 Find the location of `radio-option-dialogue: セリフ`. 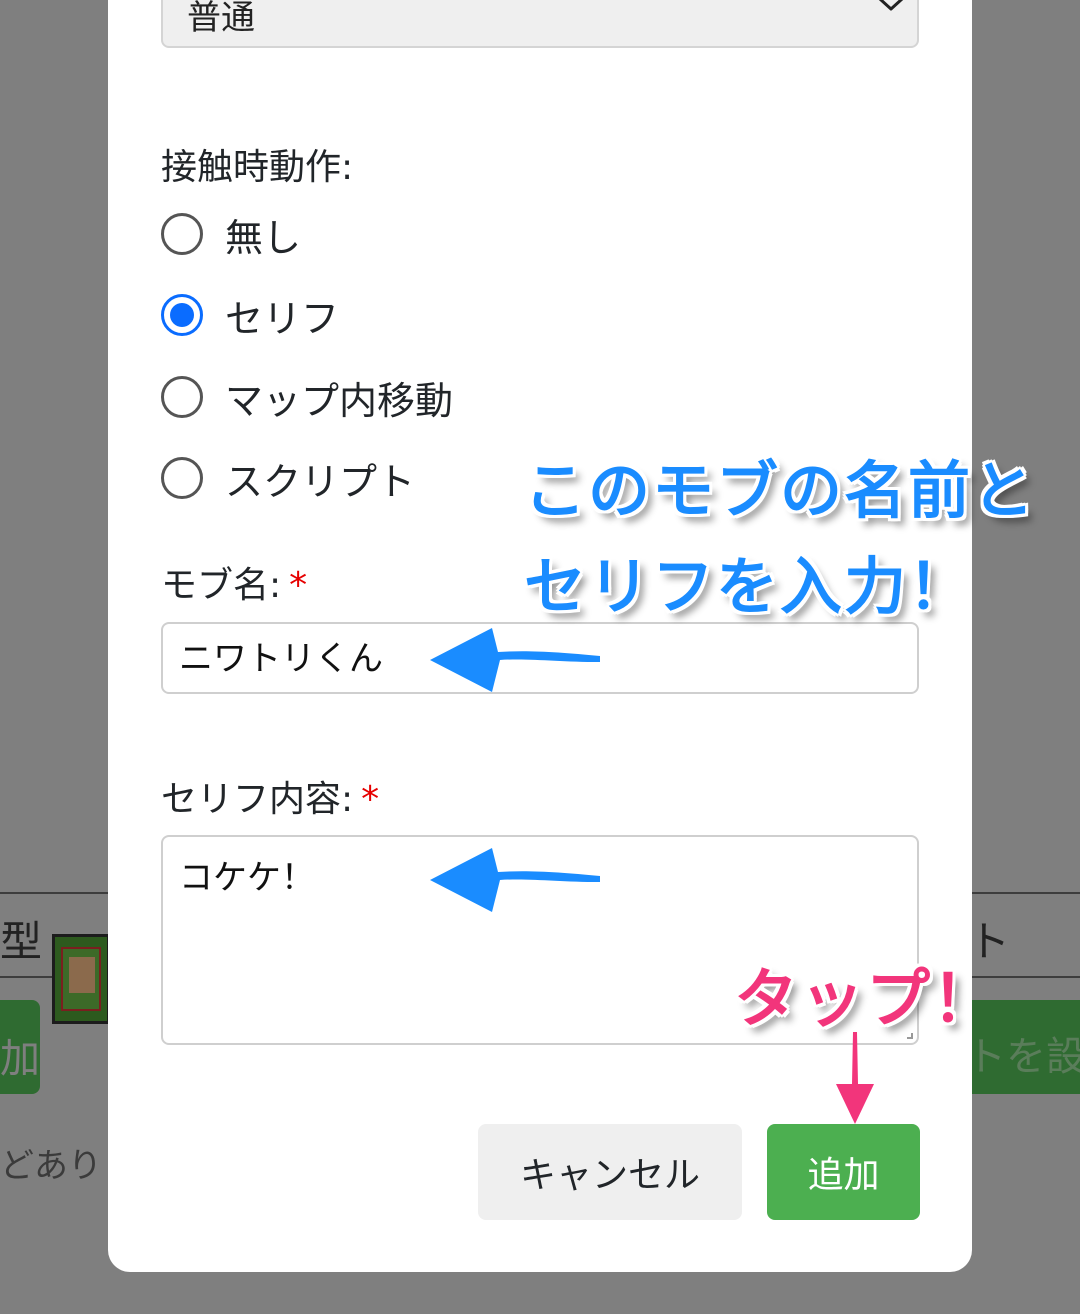

radio-option-dialogue: セリフ is located at coordinates (250, 315).